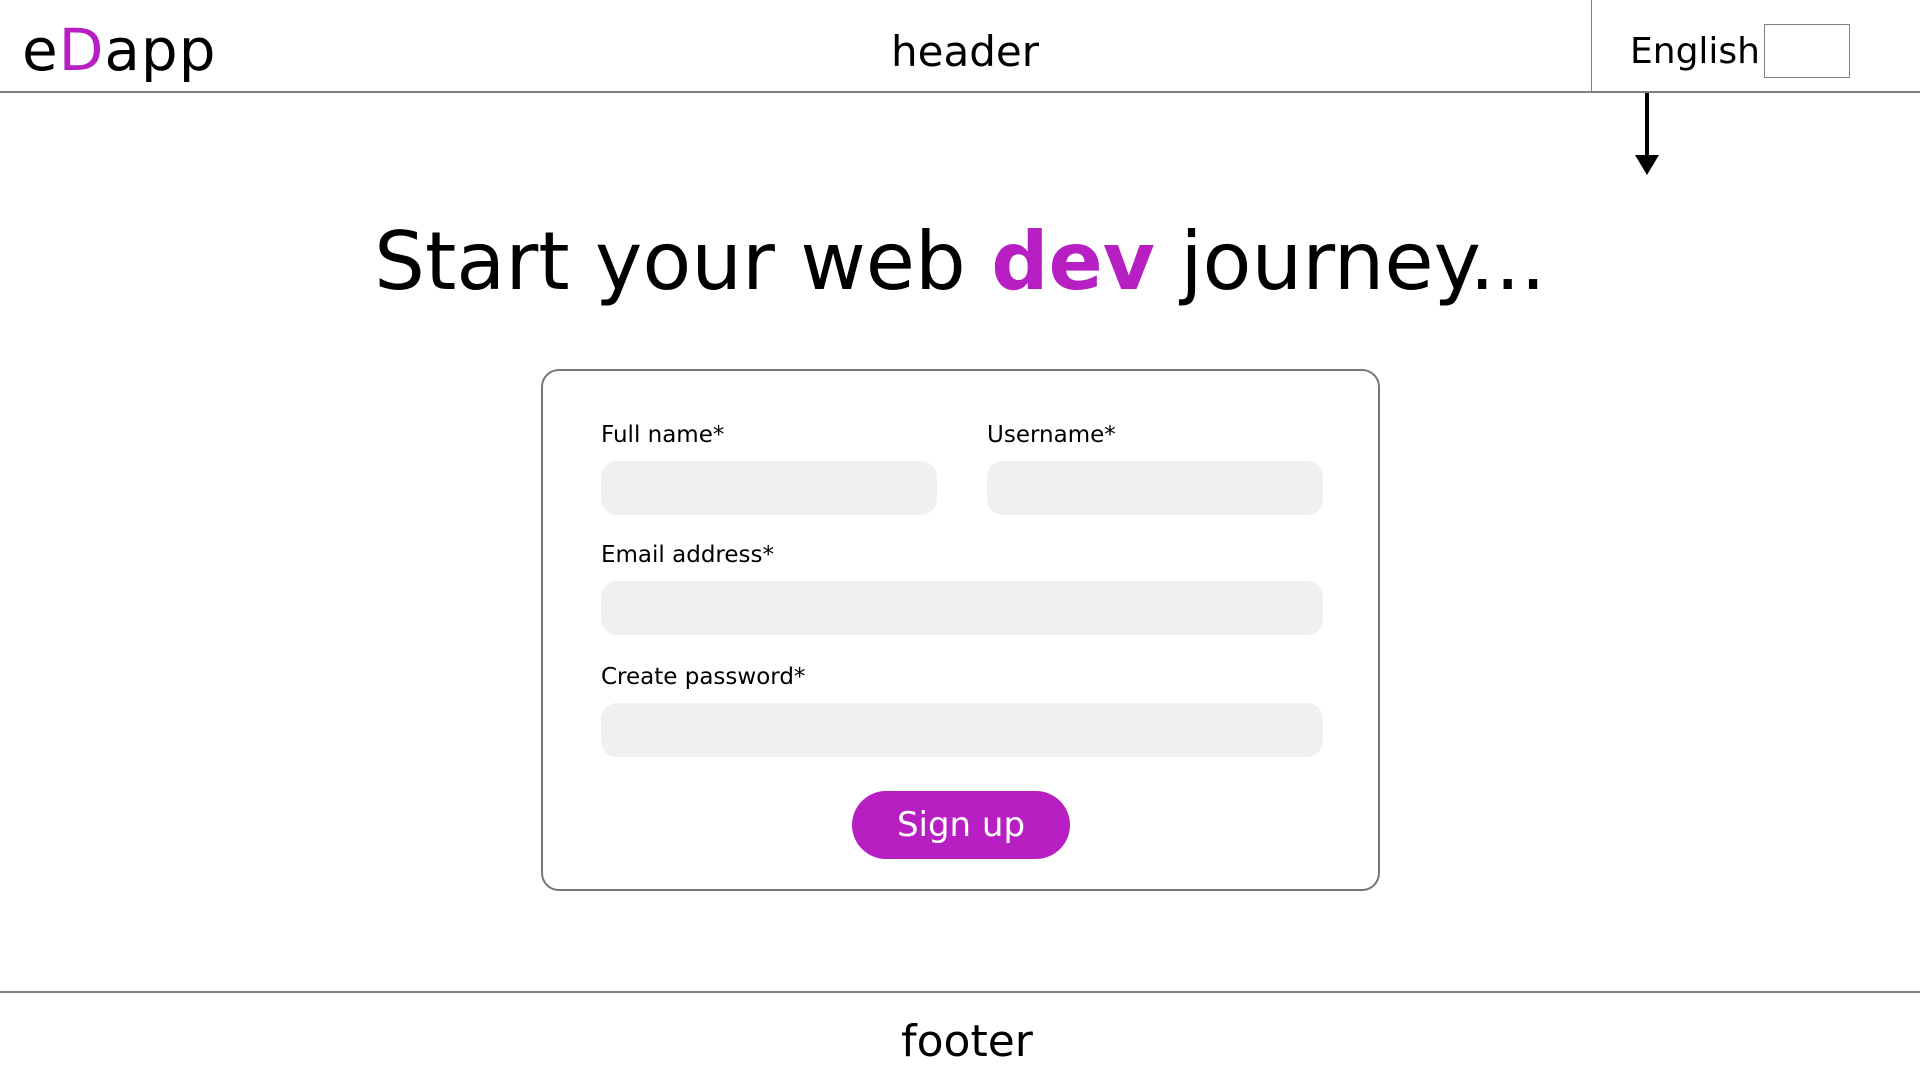 This screenshot has width=1920, height=1080. What do you see at coordinates (962, 730) in the screenshot?
I see `password-input` at bounding box center [962, 730].